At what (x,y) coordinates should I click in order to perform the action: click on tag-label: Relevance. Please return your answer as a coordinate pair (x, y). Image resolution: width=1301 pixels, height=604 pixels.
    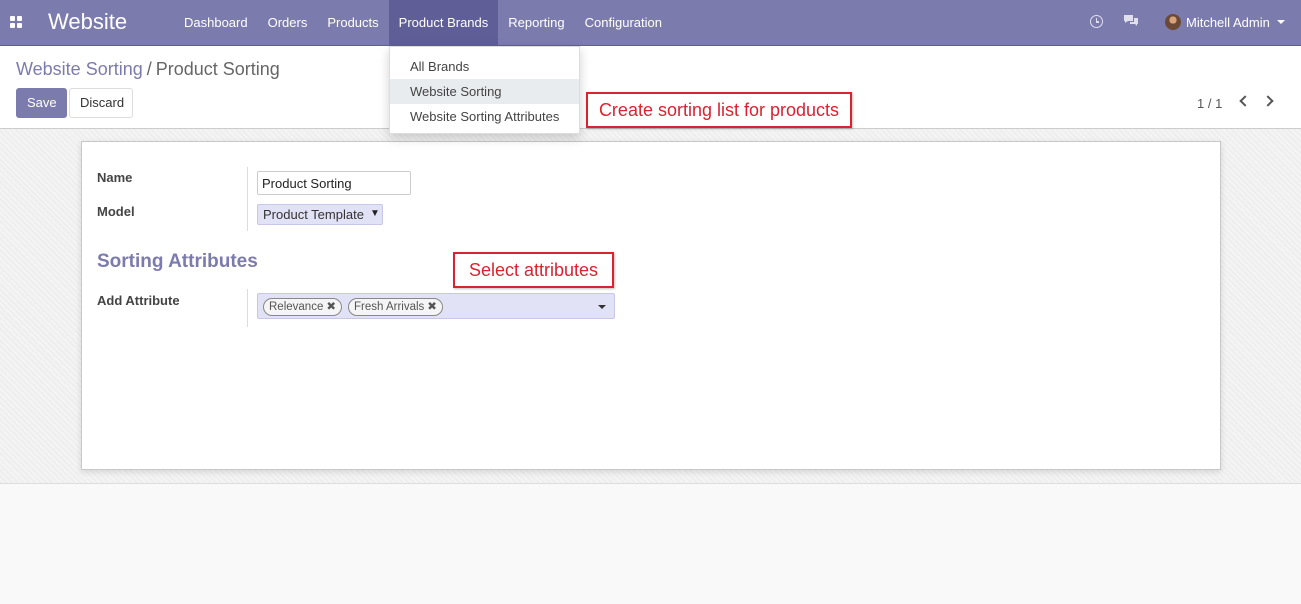
    Looking at the image, I should click on (296, 307).